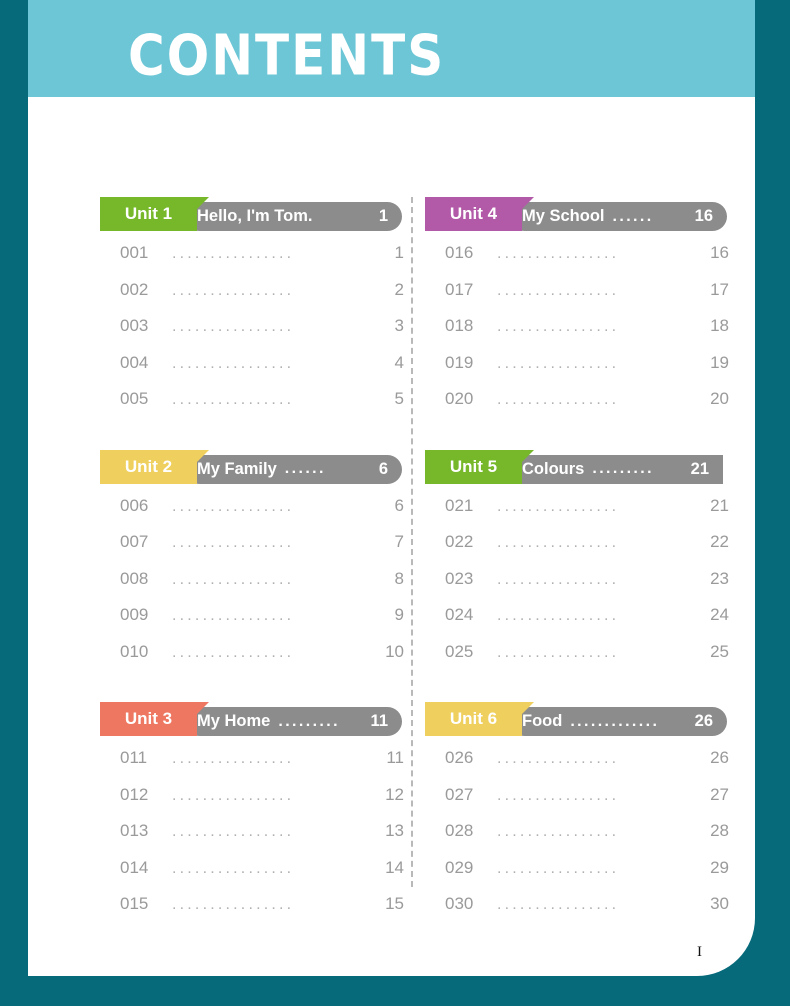 The width and height of the screenshot is (790, 1006). I want to click on contents-entry-row: 001................ 1, so click(255, 261).